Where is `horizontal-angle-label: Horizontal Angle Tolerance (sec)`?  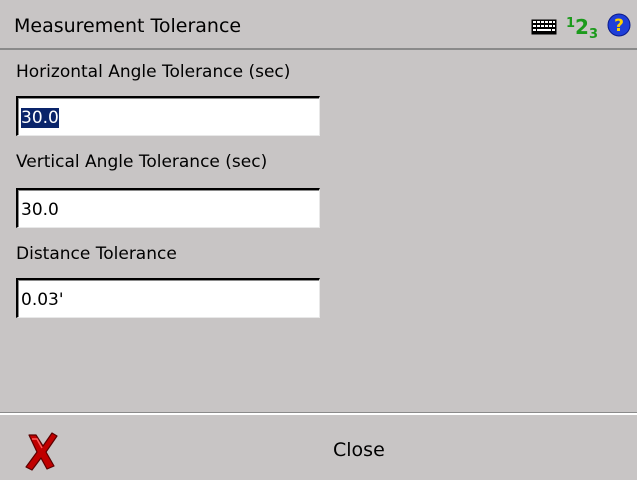
horizontal-angle-label: Horizontal Angle Tolerance (sec) is located at coordinates (153, 72).